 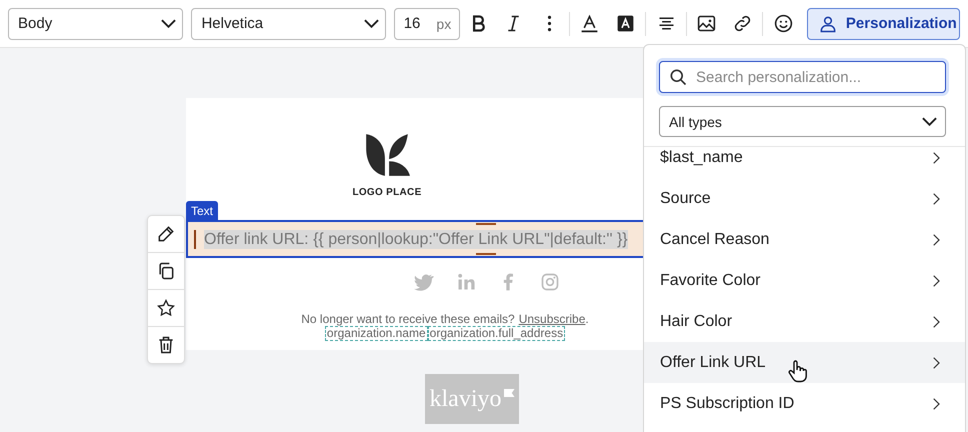 What do you see at coordinates (166, 234) in the screenshot?
I see `pencil-icon` at bounding box center [166, 234].